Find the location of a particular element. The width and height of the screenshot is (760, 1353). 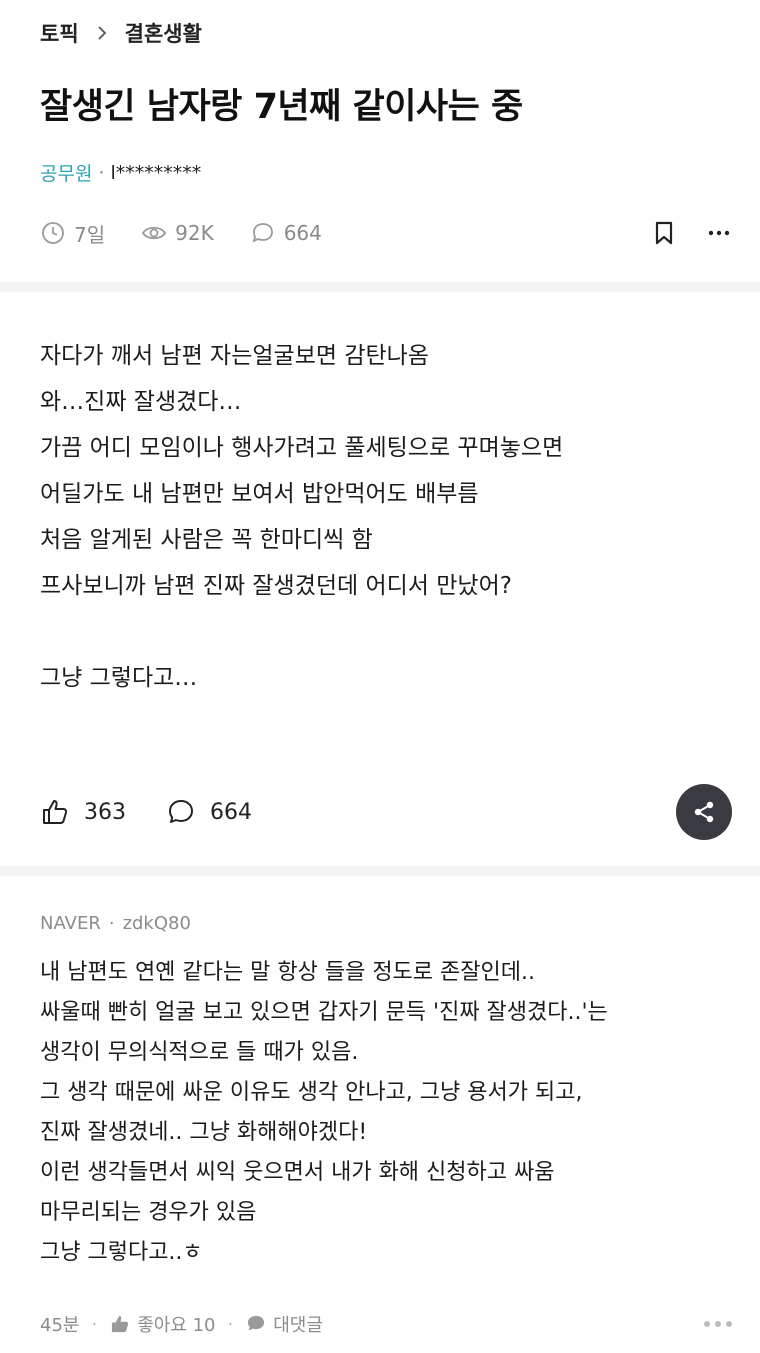

comment-button: 664 is located at coordinates (209, 812).